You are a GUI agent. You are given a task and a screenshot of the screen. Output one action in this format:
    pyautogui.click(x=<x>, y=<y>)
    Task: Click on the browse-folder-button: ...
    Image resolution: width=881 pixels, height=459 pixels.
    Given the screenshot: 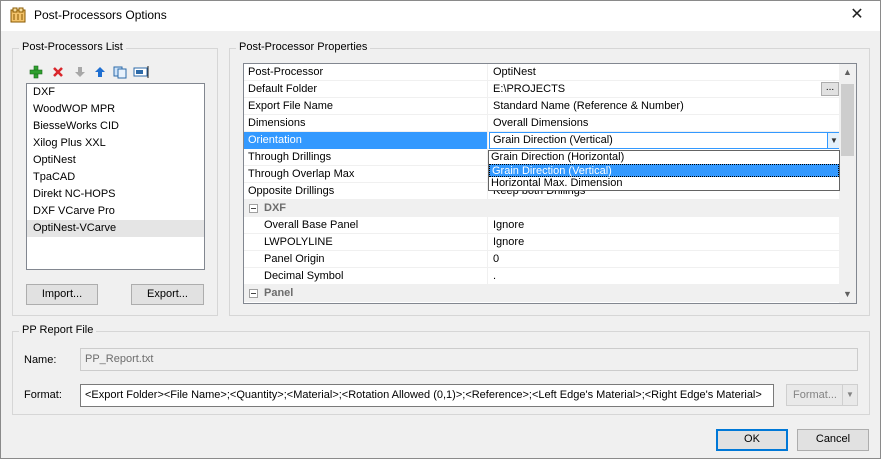 What is the action you would take?
    pyautogui.click(x=830, y=89)
    